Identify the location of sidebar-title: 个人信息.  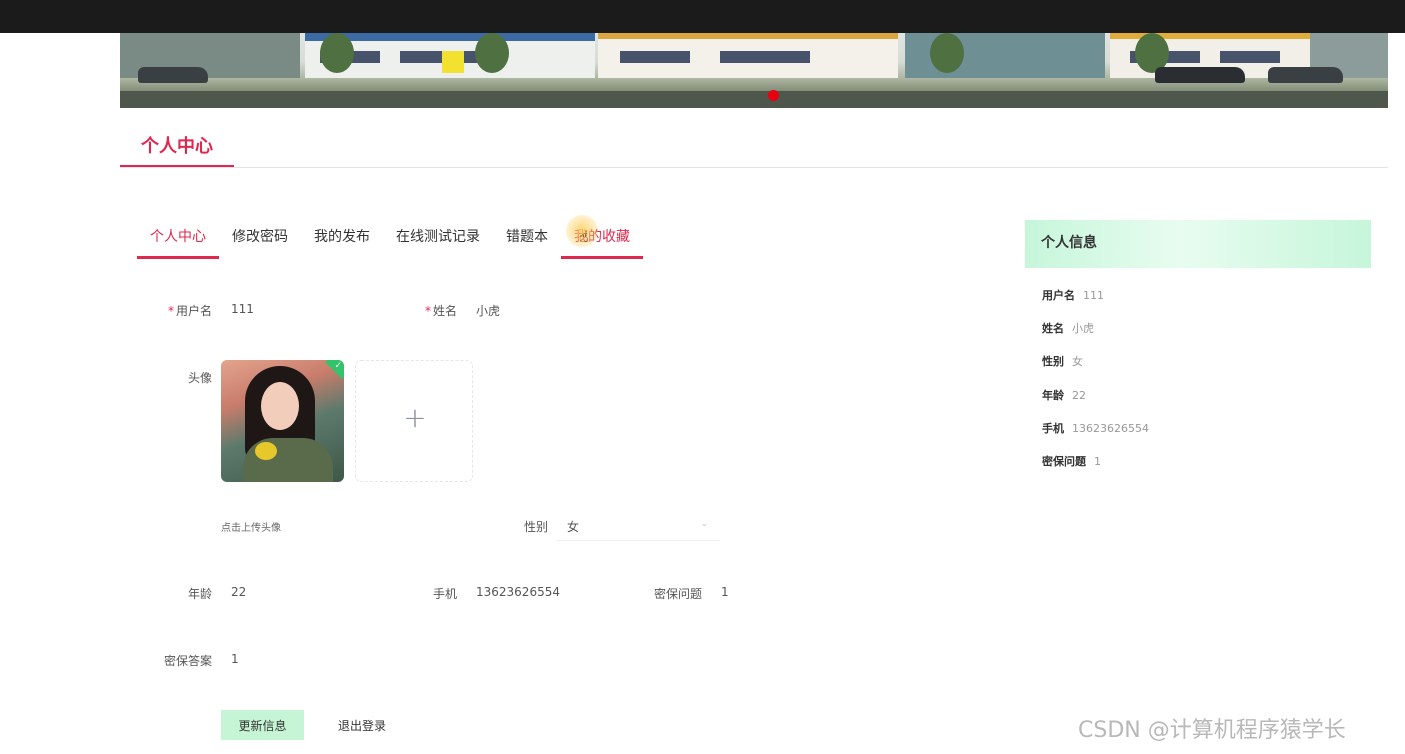
(1069, 243).